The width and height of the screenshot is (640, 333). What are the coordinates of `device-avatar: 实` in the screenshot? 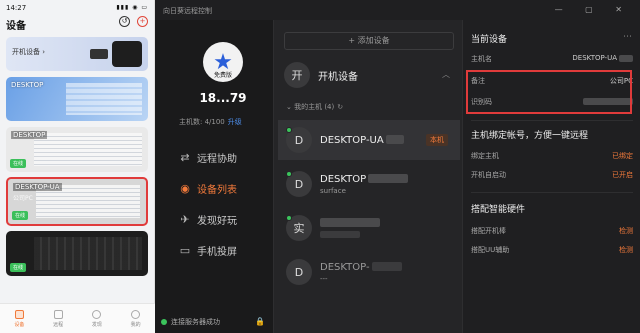 It's located at (299, 228).